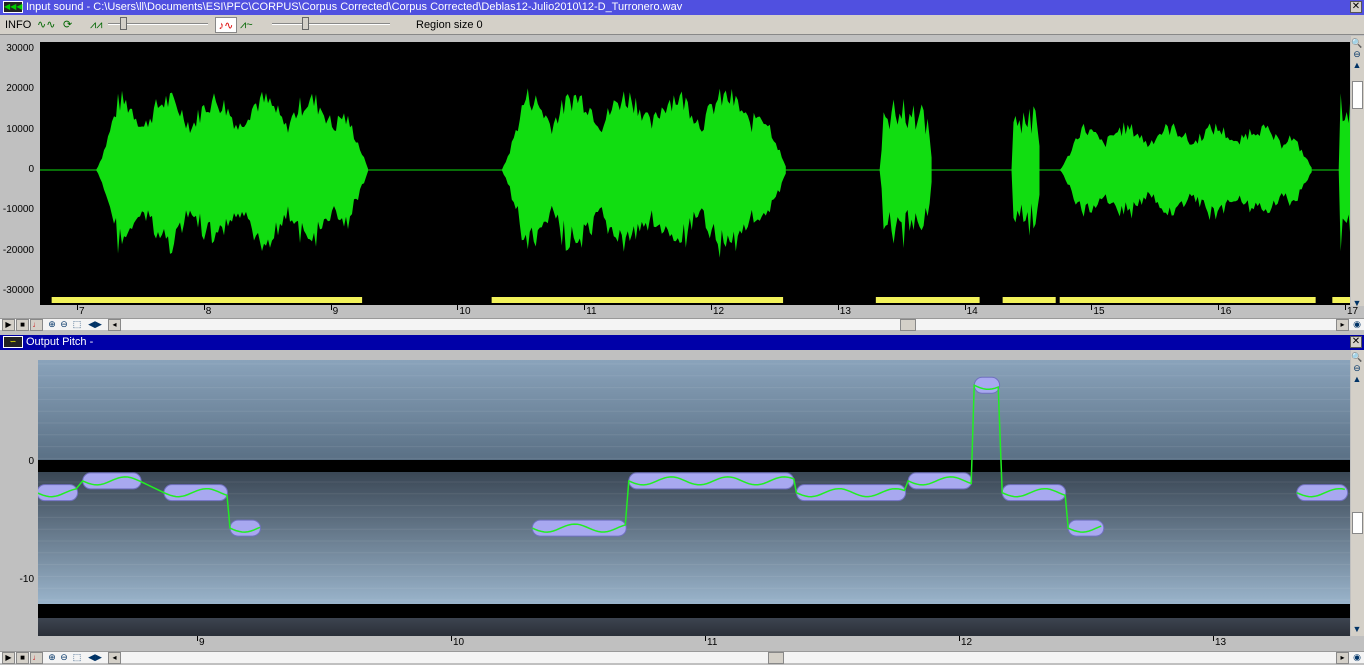 Image resolution: width=1364 pixels, height=665 pixels. Describe the element at coordinates (305, 23) in the screenshot. I see `slider-2-thumb` at that location.